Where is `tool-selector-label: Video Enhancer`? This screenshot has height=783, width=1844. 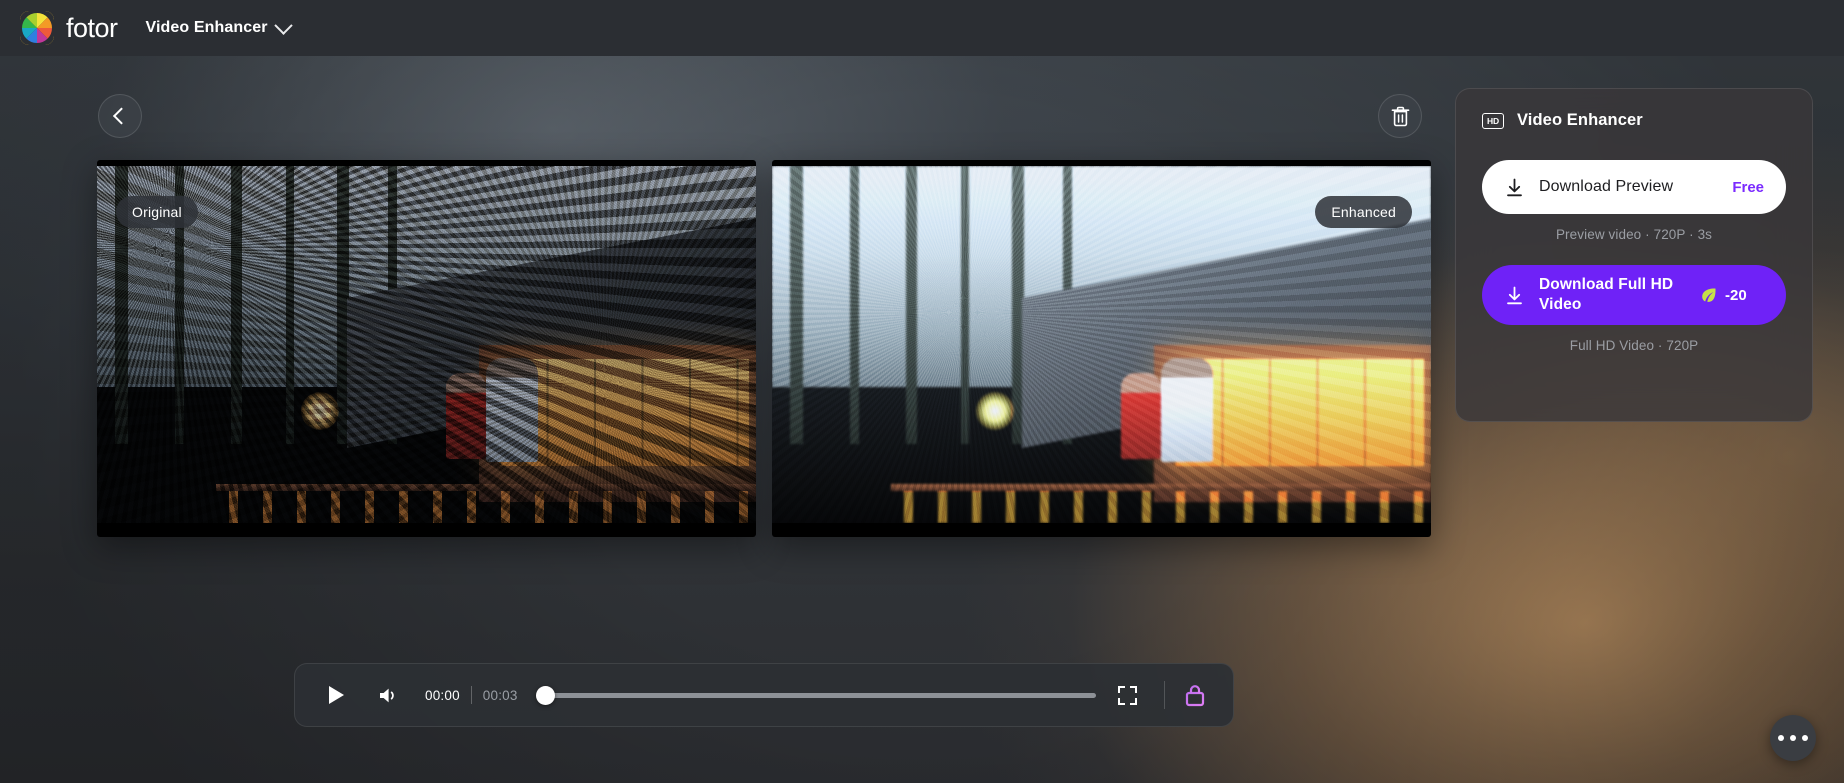 tool-selector-label: Video Enhancer is located at coordinates (206, 27).